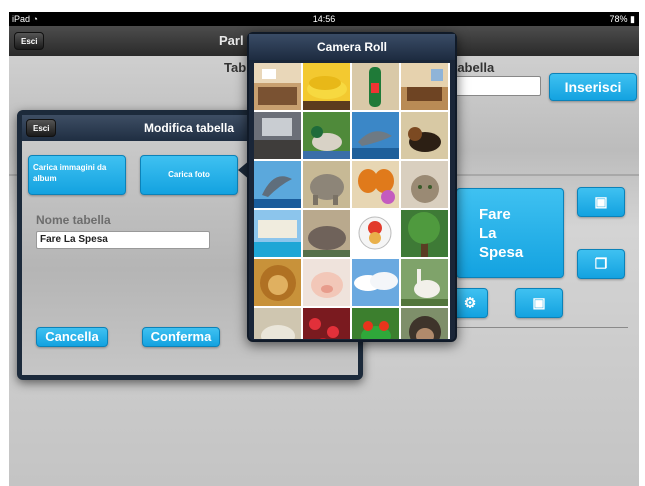 This screenshot has width=645, height=486. What do you see at coordinates (326, 323) in the screenshot?
I see `photo-thumbnail-flowers` at bounding box center [326, 323].